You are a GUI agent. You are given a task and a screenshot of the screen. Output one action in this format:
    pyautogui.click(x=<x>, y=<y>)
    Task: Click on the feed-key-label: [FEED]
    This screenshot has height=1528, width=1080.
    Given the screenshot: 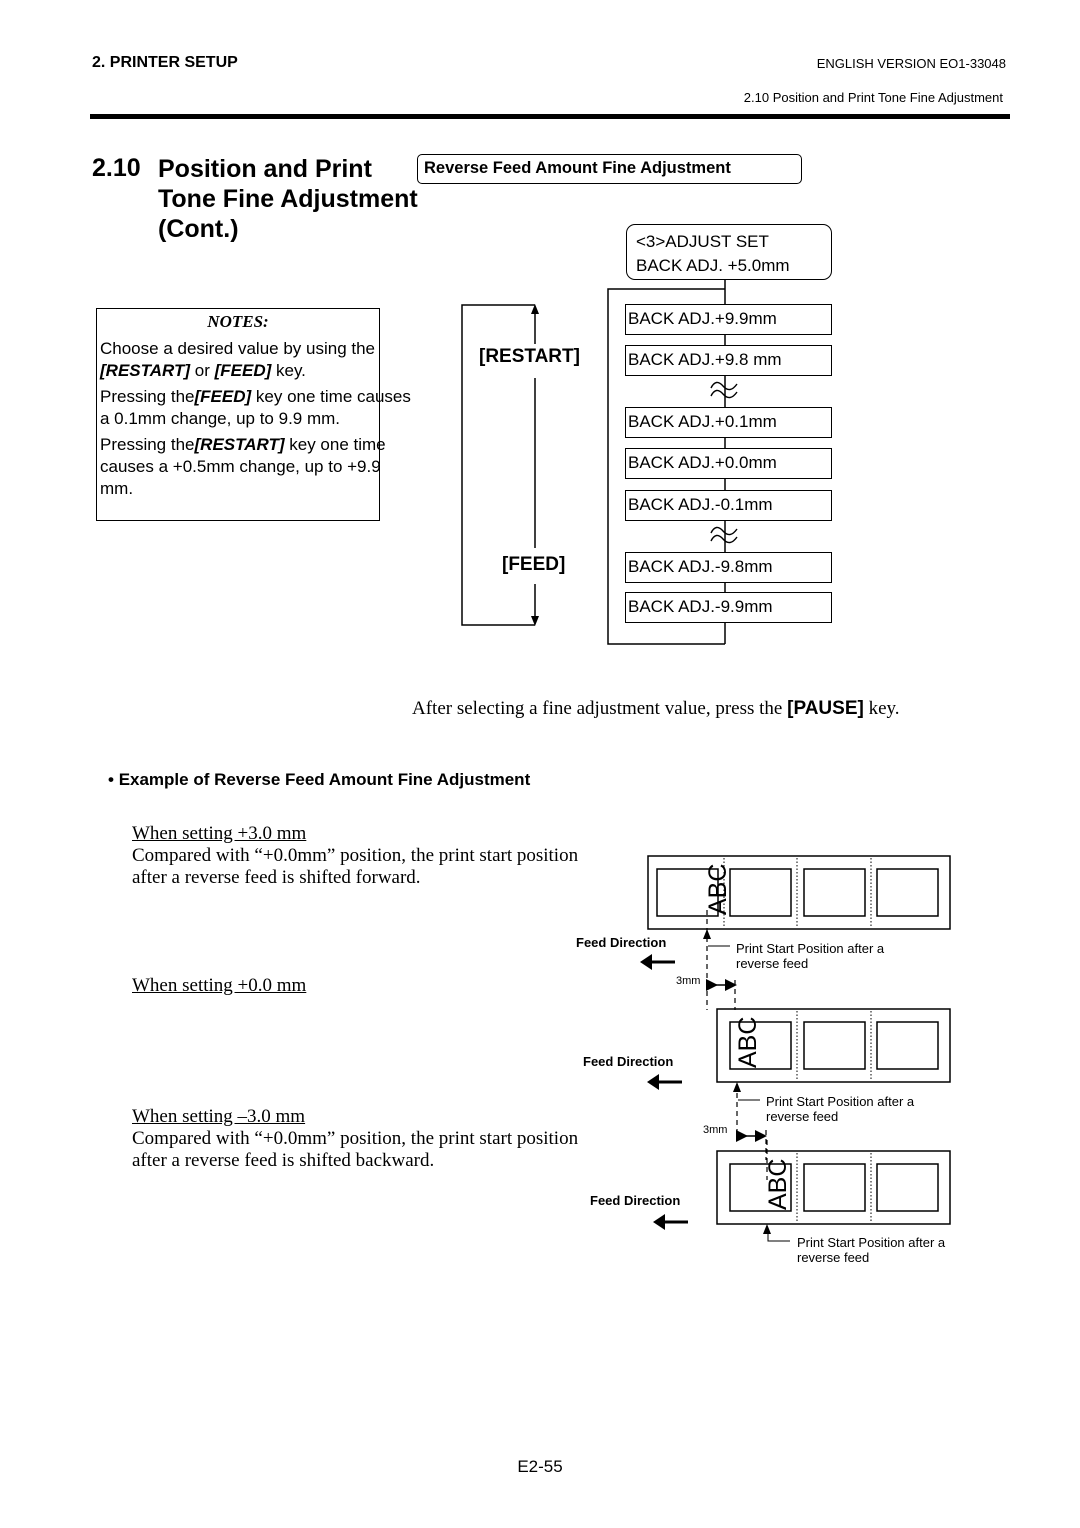 What is the action you would take?
    pyautogui.click(x=534, y=564)
    